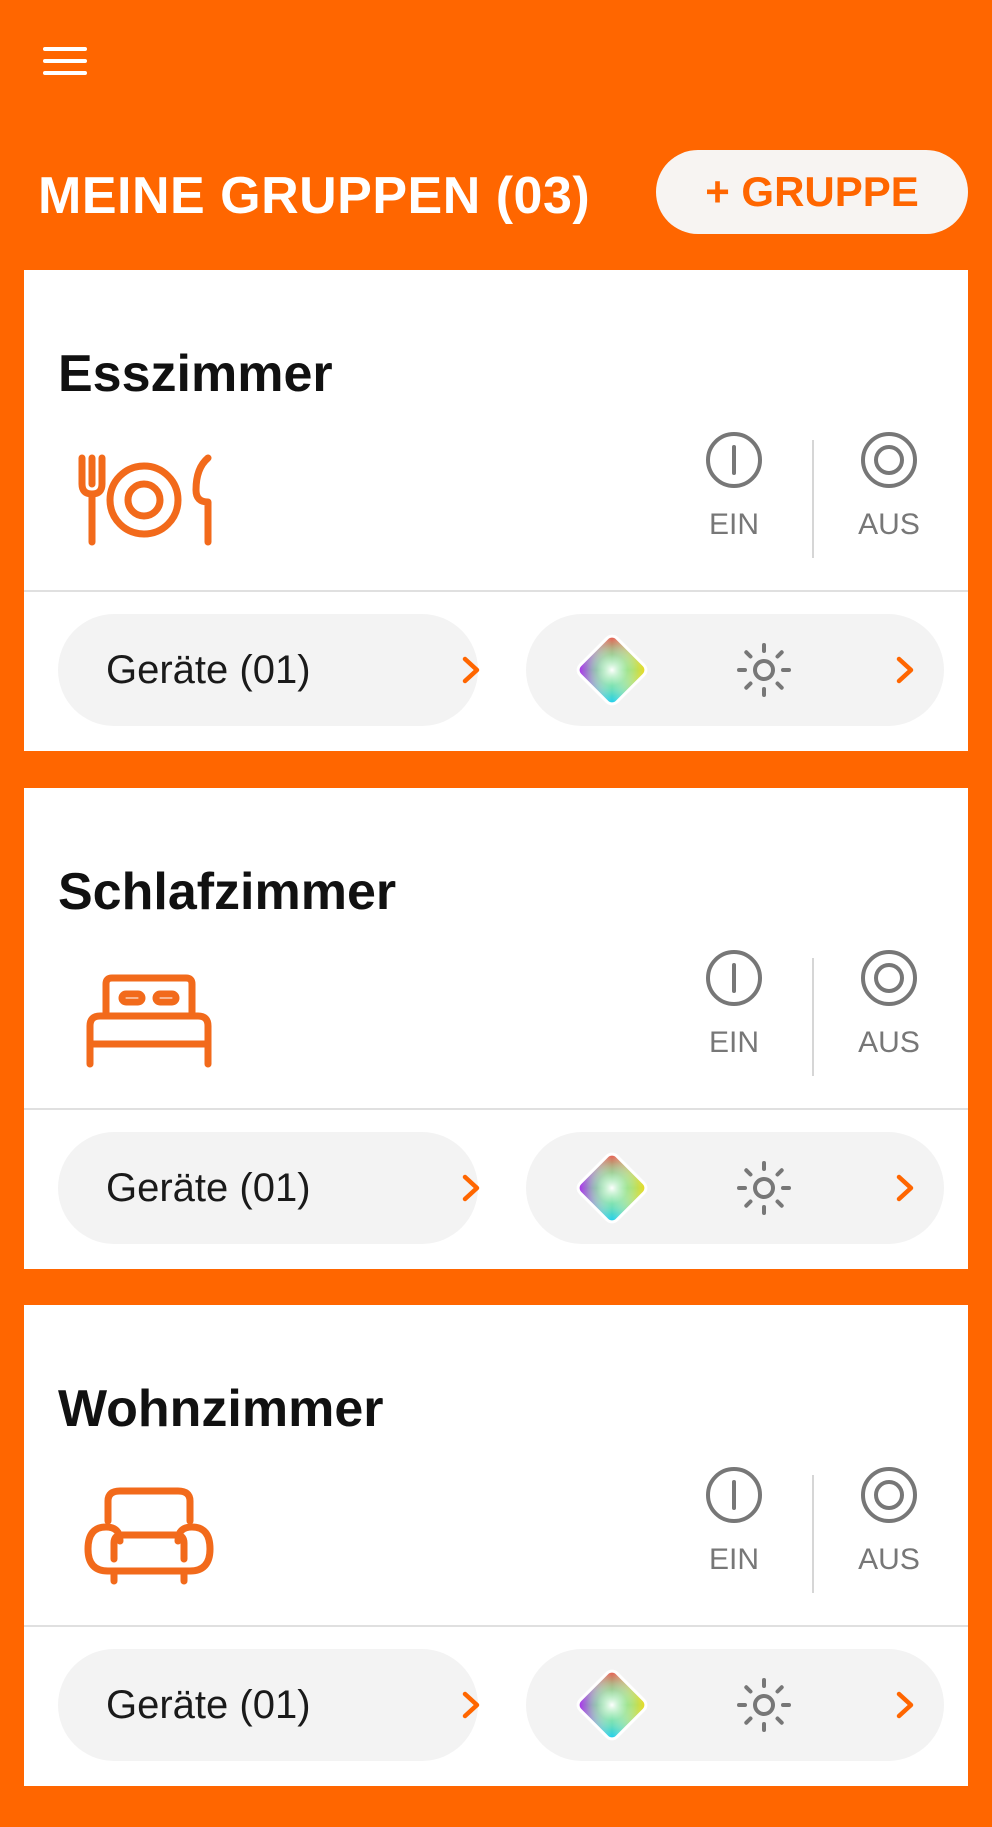 The width and height of the screenshot is (992, 1827). What do you see at coordinates (314, 196) in the screenshot?
I see `page-title: MEINE GRUPPEN (03)` at bounding box center [314, 196].